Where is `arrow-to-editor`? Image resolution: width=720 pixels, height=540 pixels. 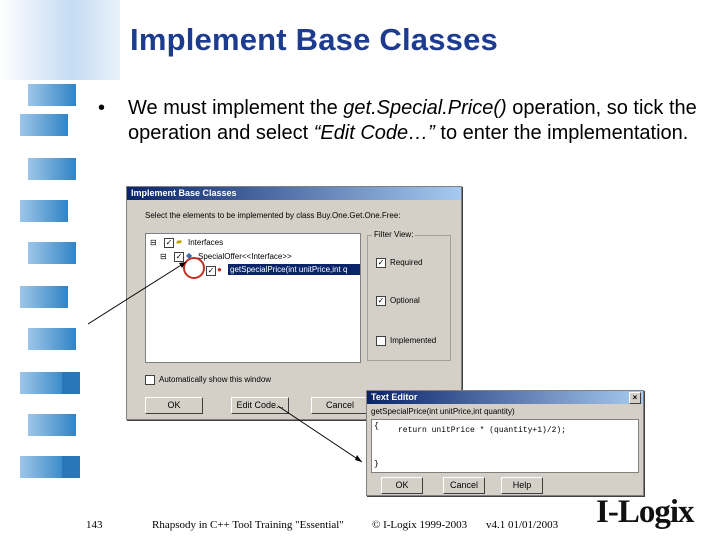 arrow-to-editor is located at coordinates (320, 434).